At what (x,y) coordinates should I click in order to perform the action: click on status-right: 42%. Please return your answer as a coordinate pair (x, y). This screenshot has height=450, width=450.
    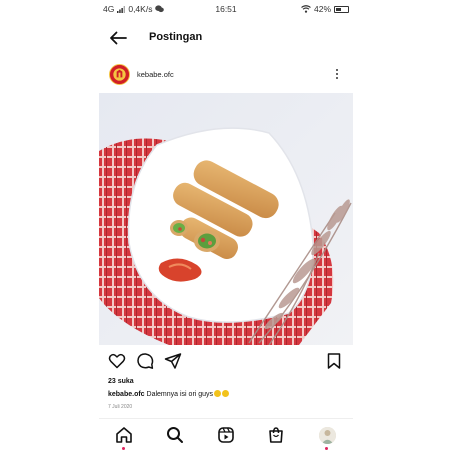
    Looking at the image, I should click on (325, 9).